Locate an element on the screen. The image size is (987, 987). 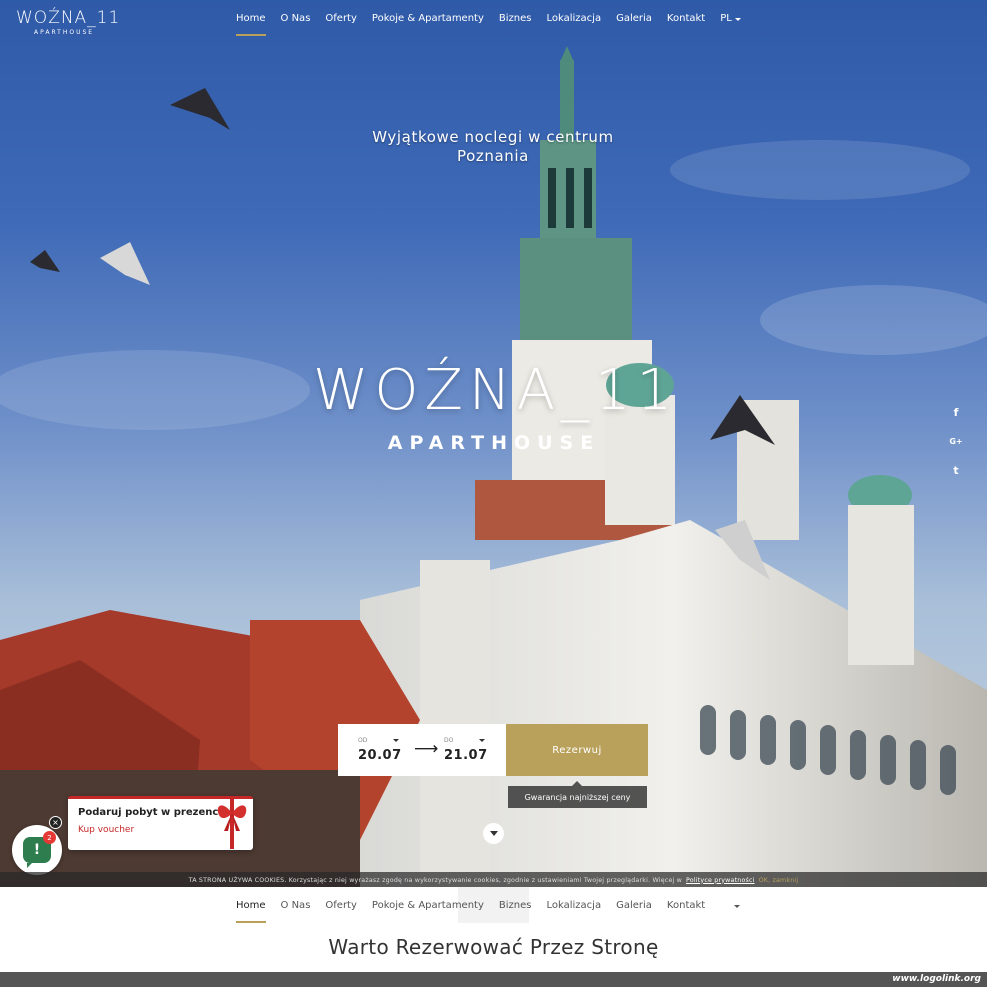
google-plus-icon: G+ is located at coordinates (956, 441).